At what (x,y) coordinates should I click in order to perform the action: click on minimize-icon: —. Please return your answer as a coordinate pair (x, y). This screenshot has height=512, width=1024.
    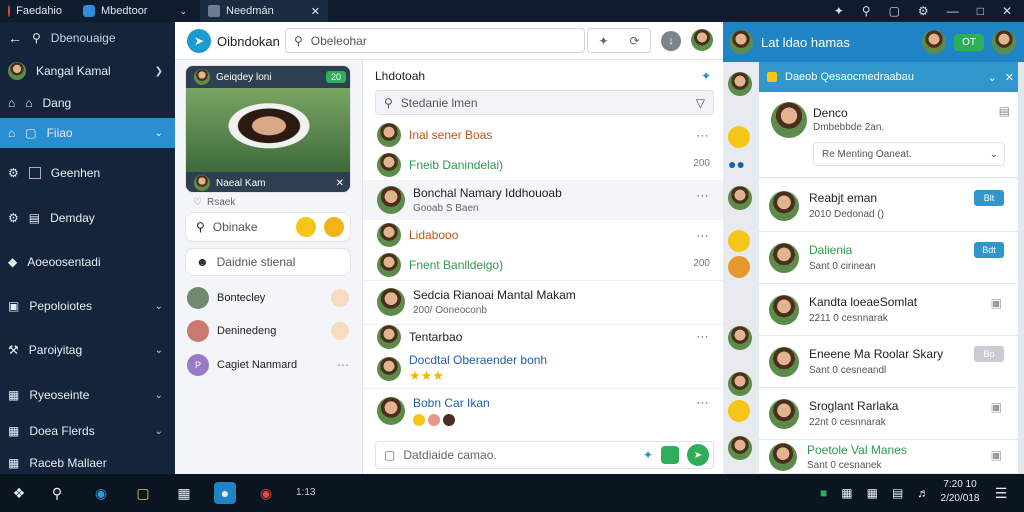
    Looking at the image, I should click on (953, 11).